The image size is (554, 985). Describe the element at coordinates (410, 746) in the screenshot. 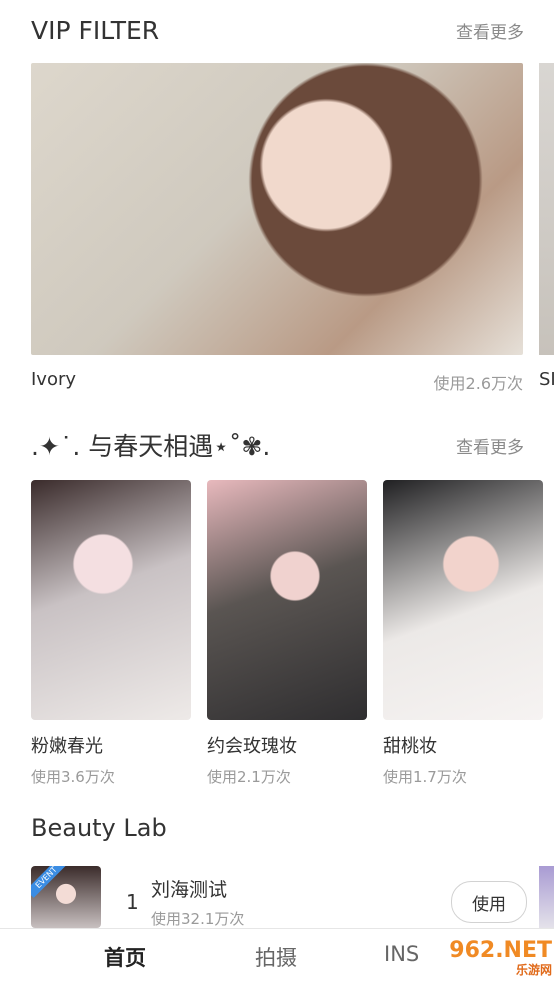

I see `makeup-card-name: 甜桃妆` at that location.